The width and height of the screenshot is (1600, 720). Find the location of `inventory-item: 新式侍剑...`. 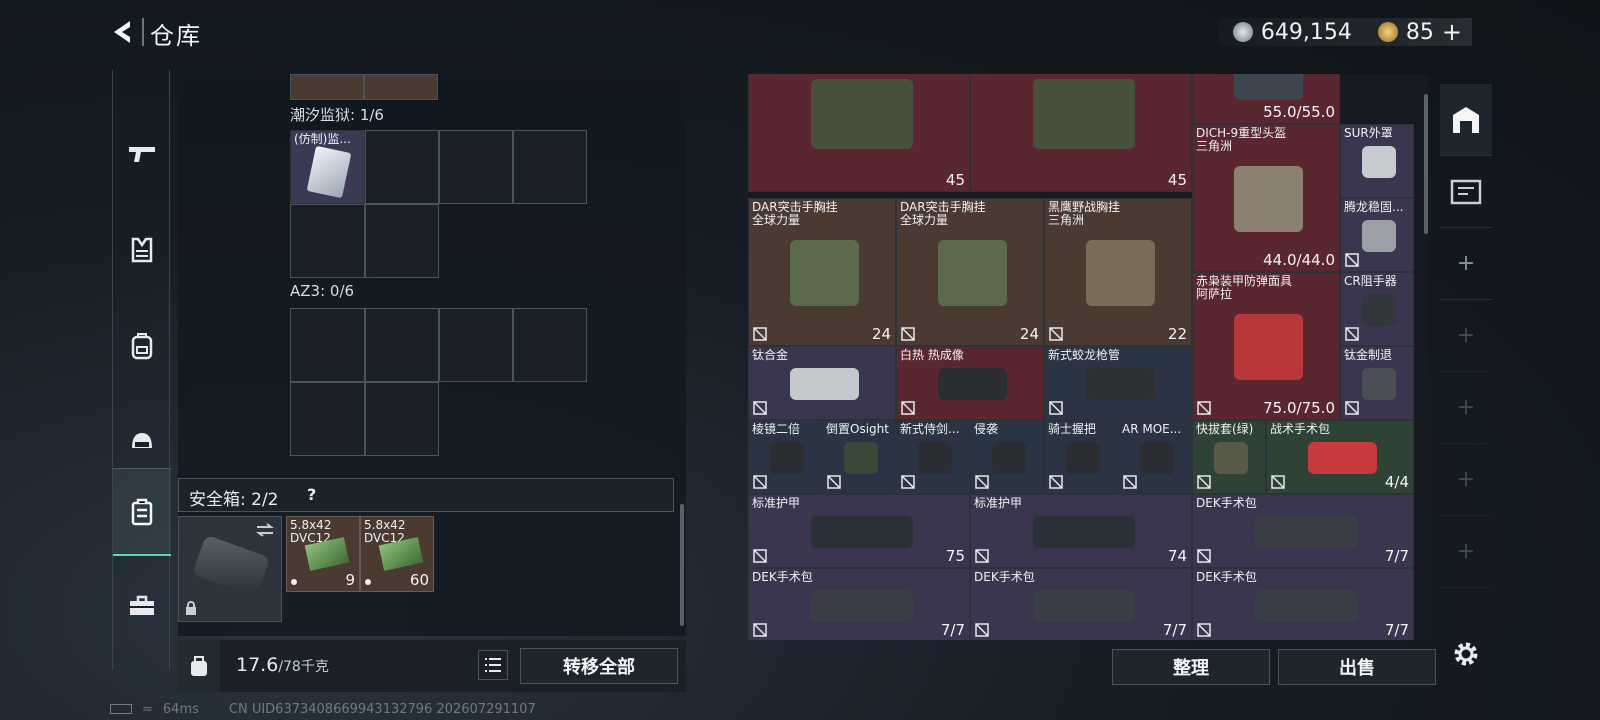

inventory-item: 新式侍剑... is located at coordinates (933, 457).